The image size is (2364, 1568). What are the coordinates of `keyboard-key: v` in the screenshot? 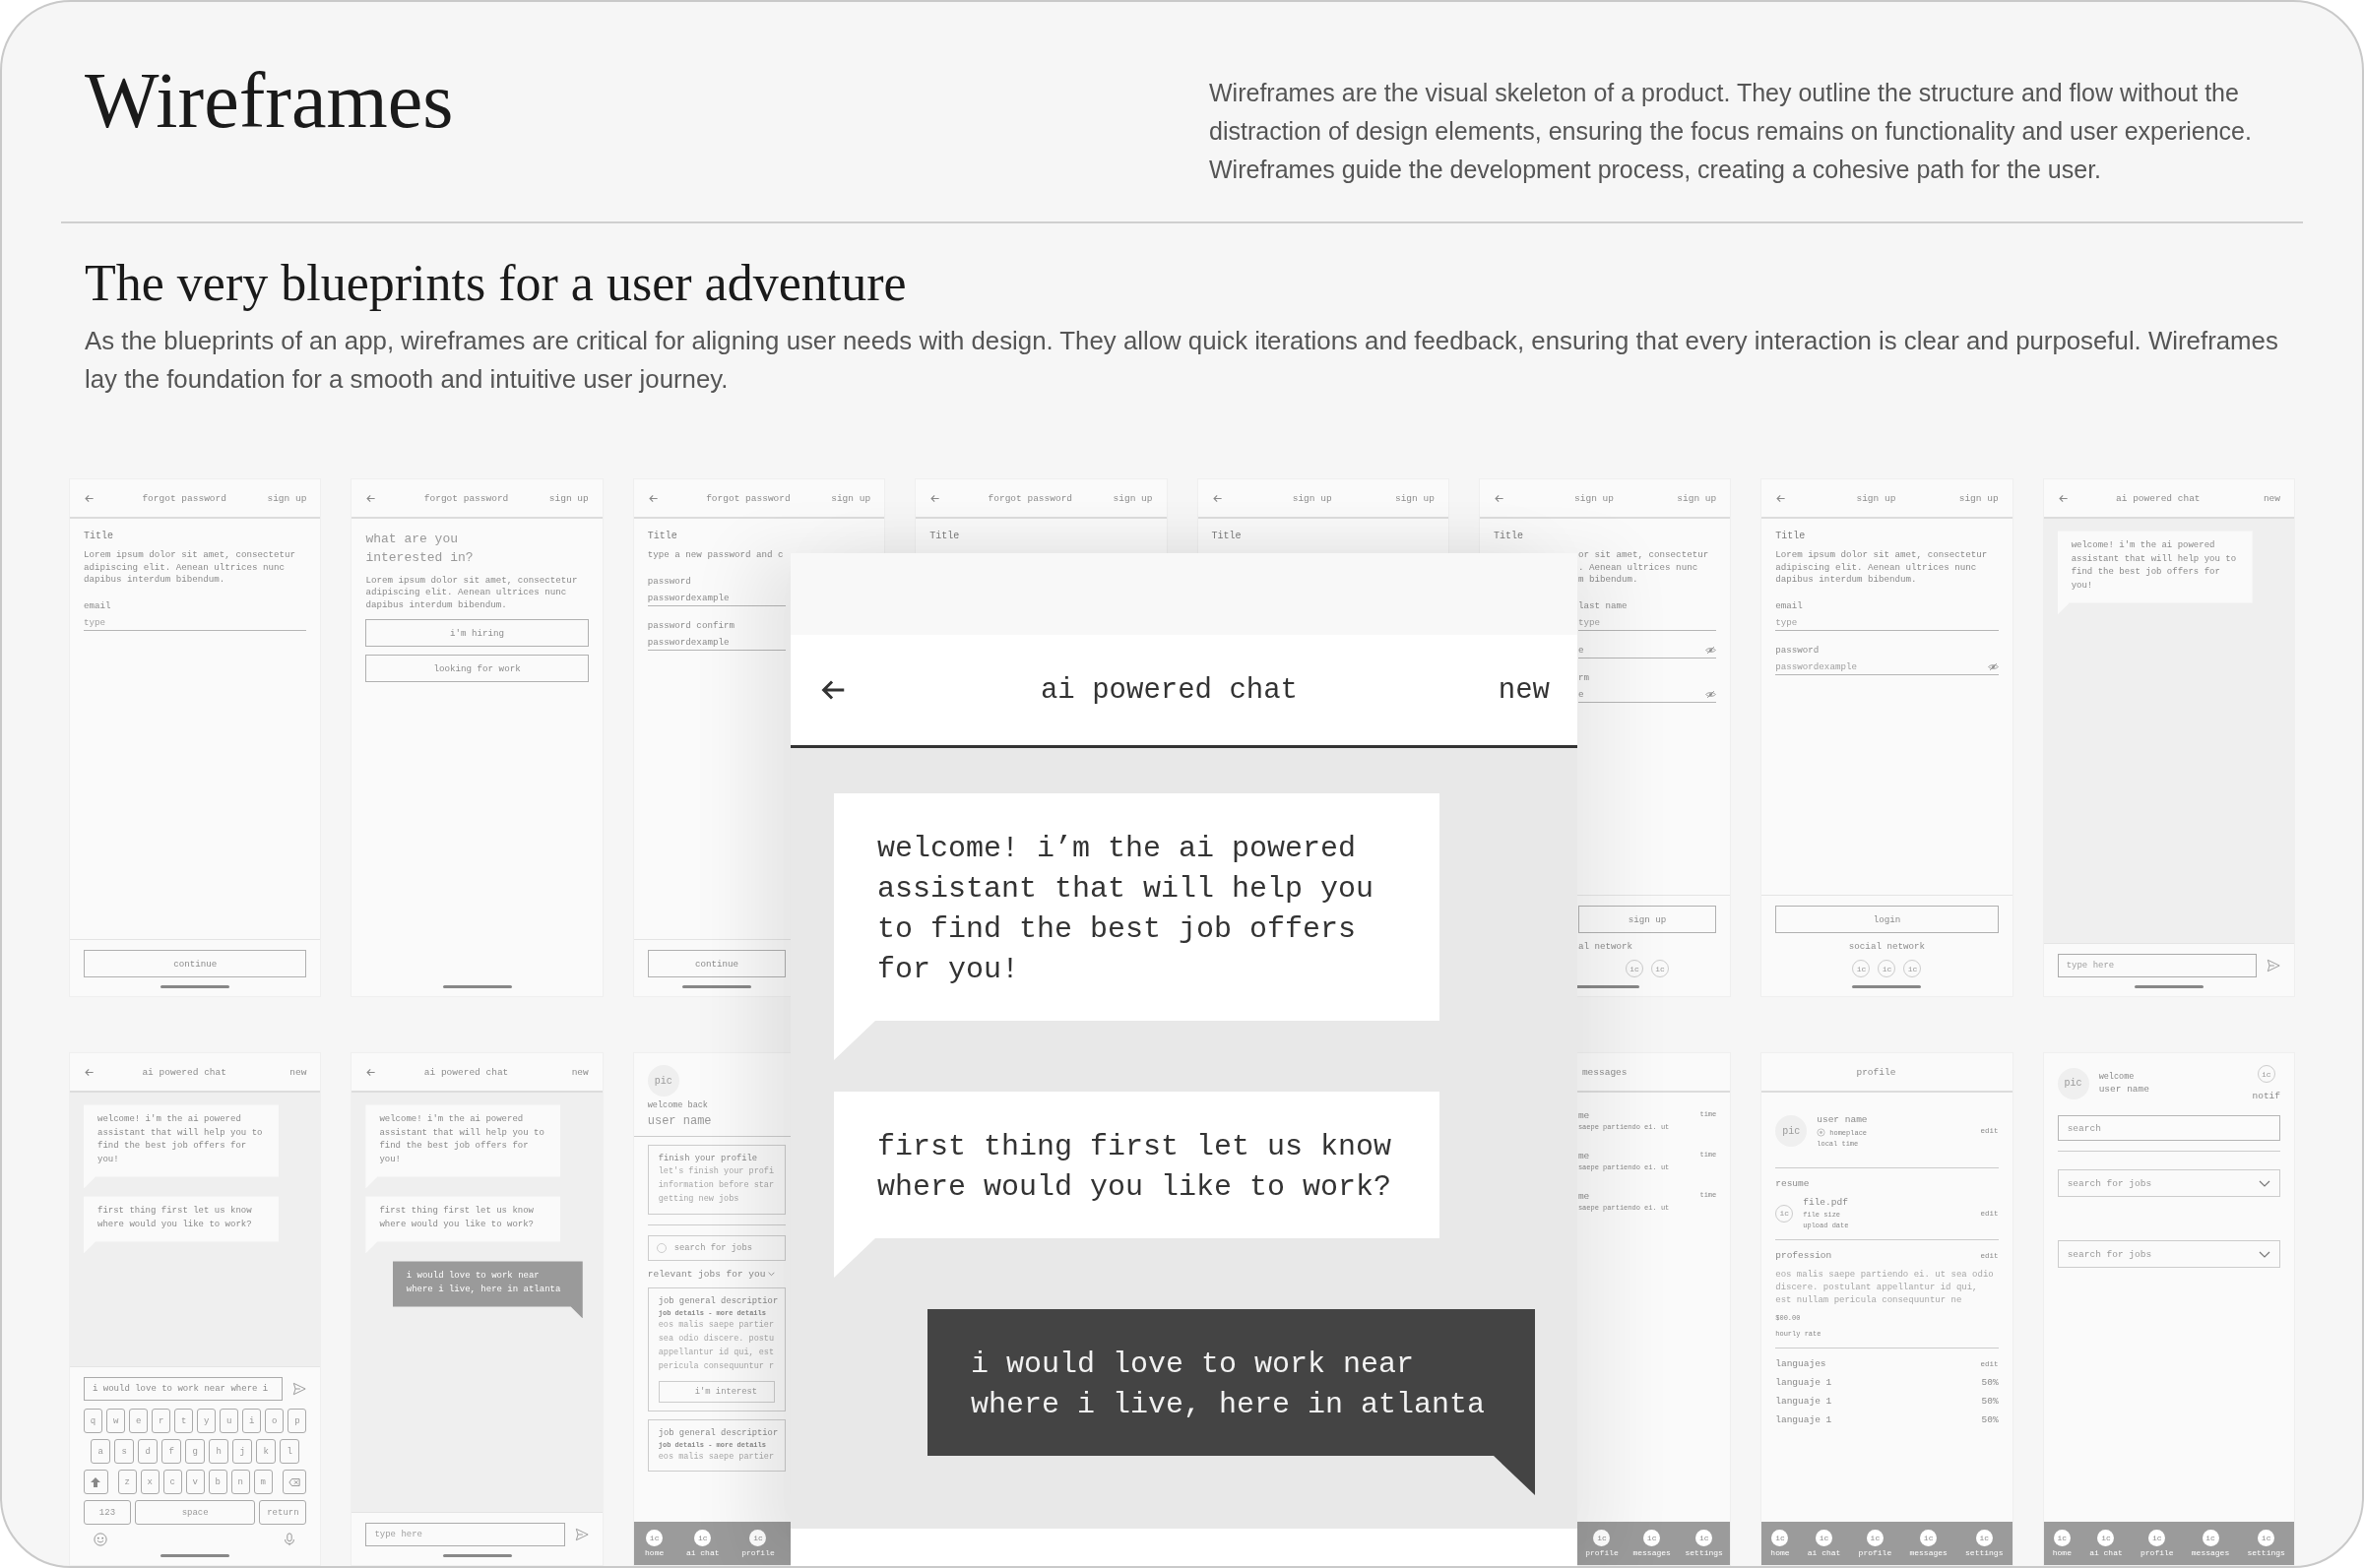 It's located at (195, 1482).